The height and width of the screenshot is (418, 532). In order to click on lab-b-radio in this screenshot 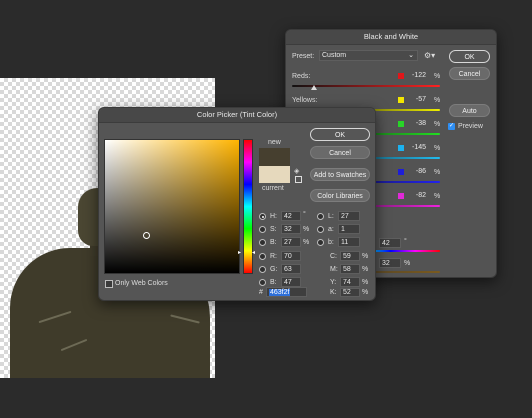, I will do `click(320, 242)`.